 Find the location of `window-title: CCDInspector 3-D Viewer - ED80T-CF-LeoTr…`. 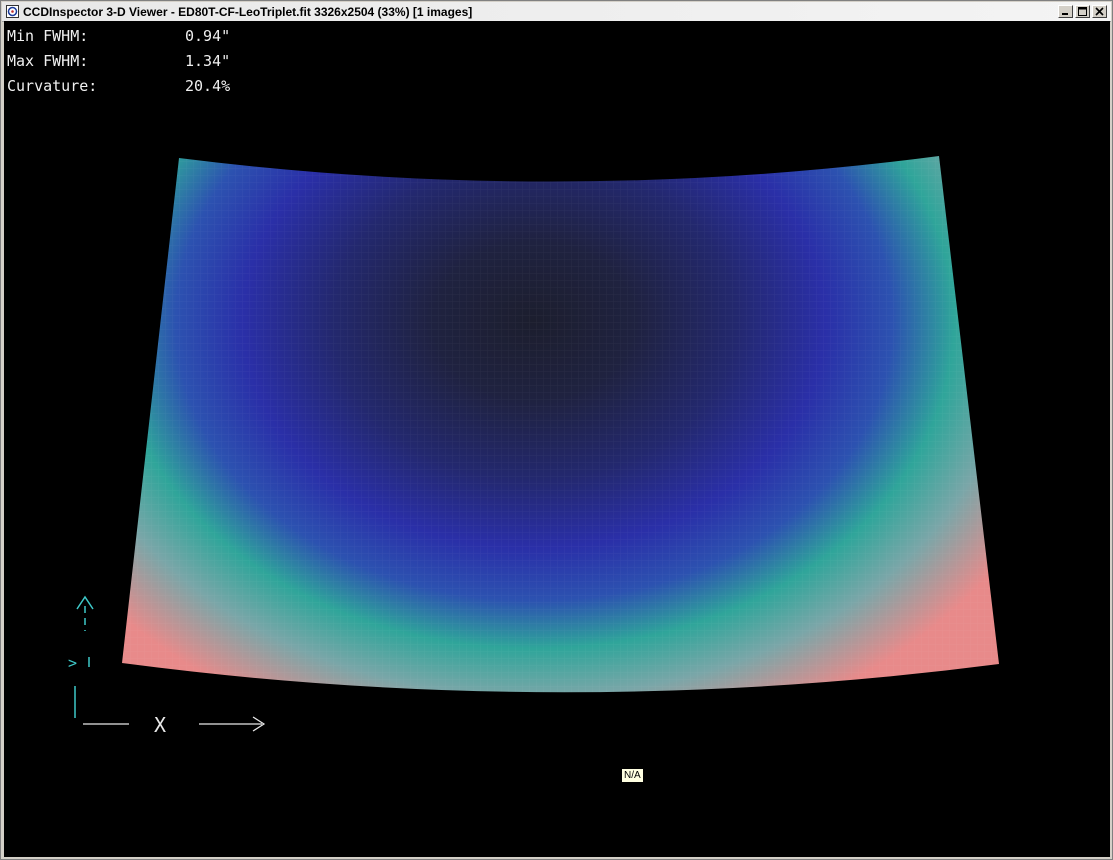

window-title: CCDInspector 3-D Viewer - ED80T-CF-LeoTr… is located at coordinates (248, 12).